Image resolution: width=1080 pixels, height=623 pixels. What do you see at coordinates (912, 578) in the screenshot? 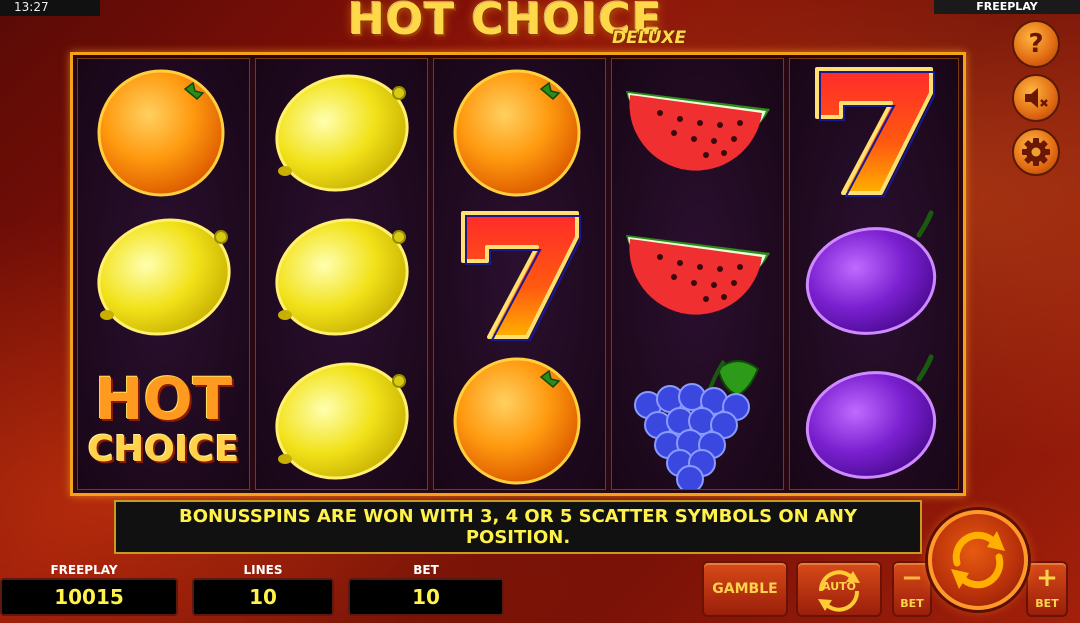
I see `minus-icon: −` at bounding box center [912, 578].